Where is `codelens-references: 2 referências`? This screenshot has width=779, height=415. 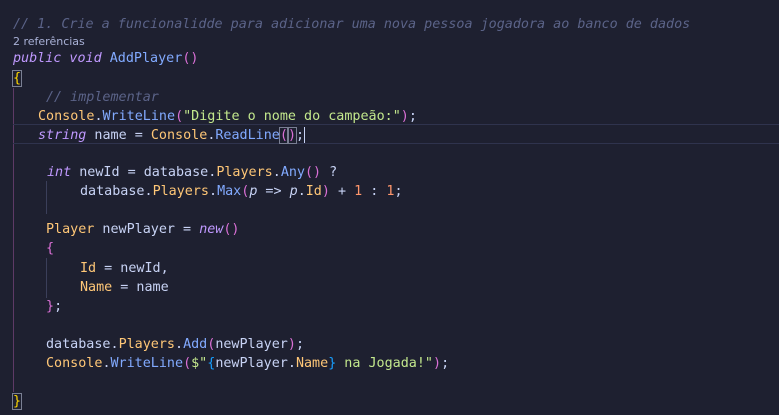
codelens-references: 2 referências is located at coordinates (49, 41).